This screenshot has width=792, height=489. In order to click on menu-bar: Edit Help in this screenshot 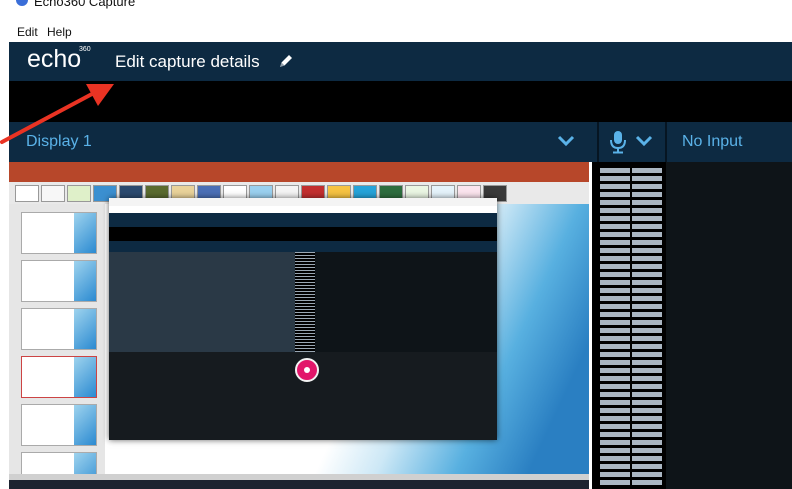, I will do `click(396, 32)`.